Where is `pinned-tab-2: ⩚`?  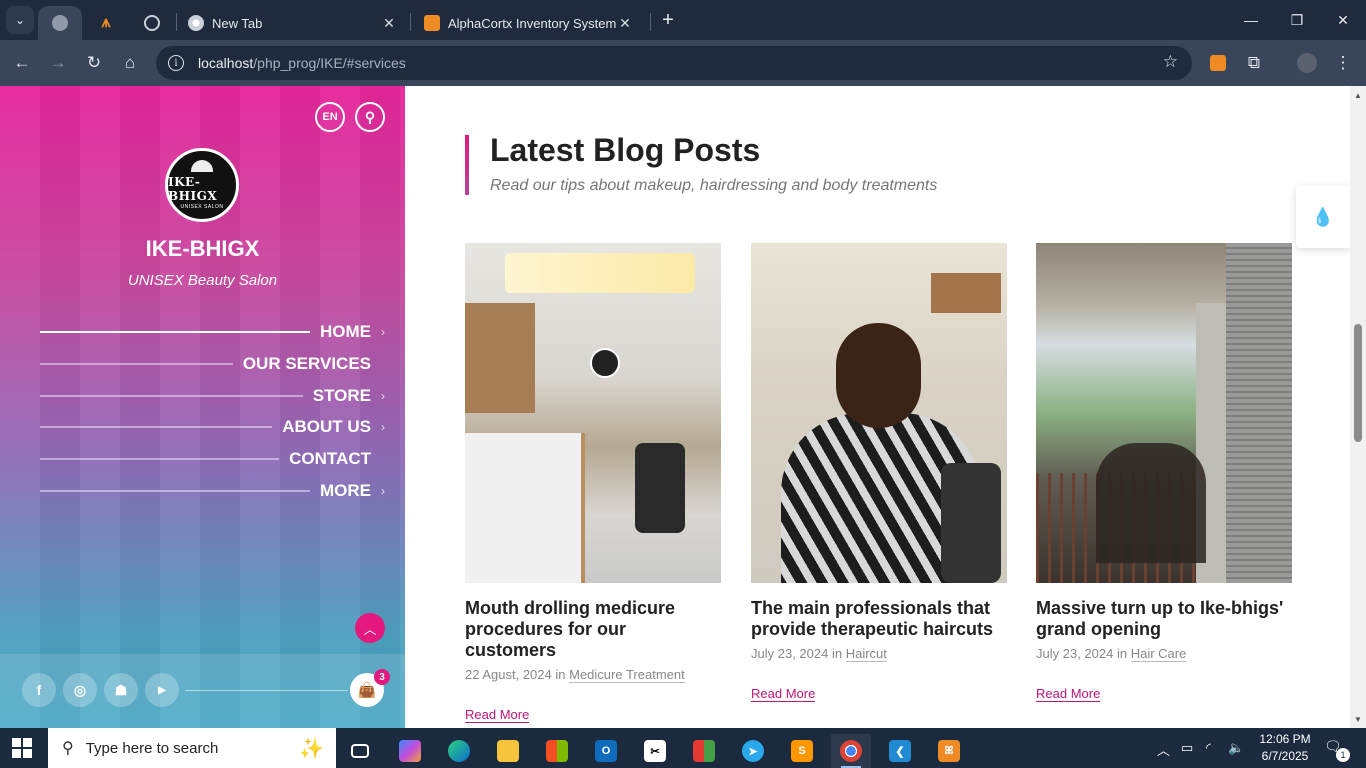 pinned-tab-2: ⩚ is located at coordinates (106, 23).